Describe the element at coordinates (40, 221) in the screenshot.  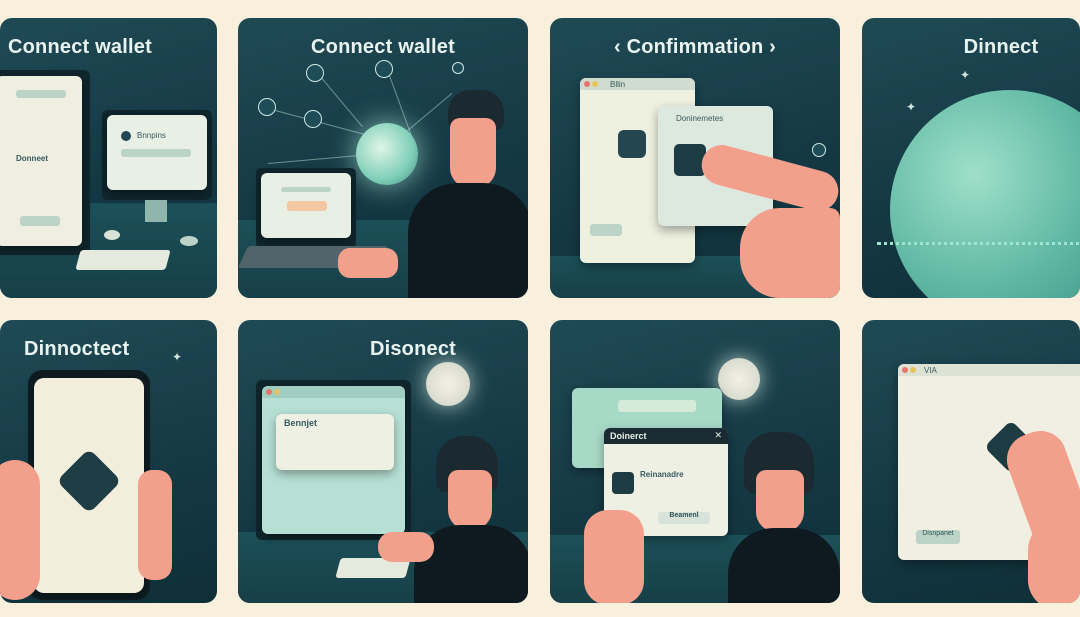
I see `screen-button` at that location.